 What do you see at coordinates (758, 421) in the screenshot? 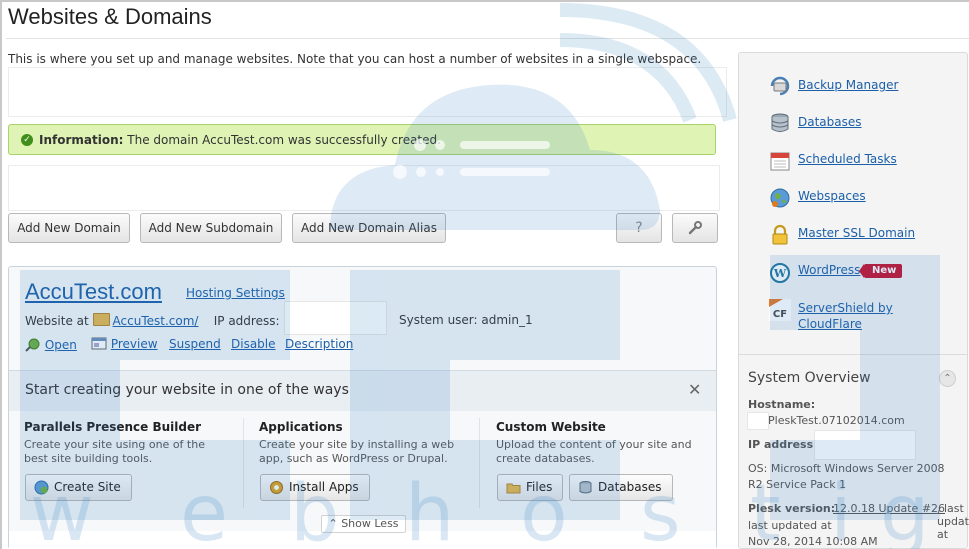
I see `hostname-redacted` at bounding box center [758, 421].